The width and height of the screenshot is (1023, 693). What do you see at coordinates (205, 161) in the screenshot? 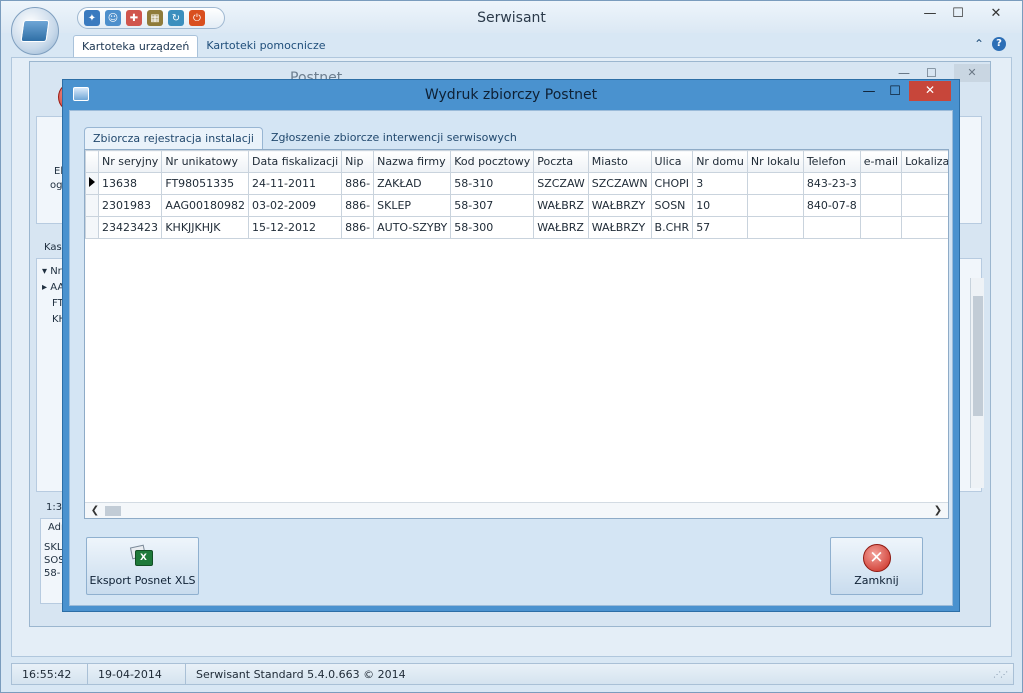
I see `column-header: Nr unikatowy` at bounding box center [205, 161].